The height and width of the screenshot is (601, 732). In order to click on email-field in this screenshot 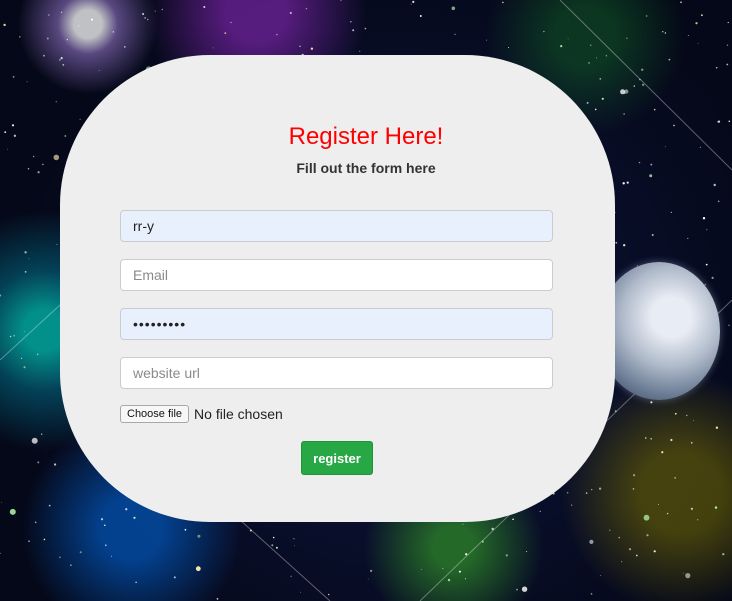, I will do `click(336, 275)`.